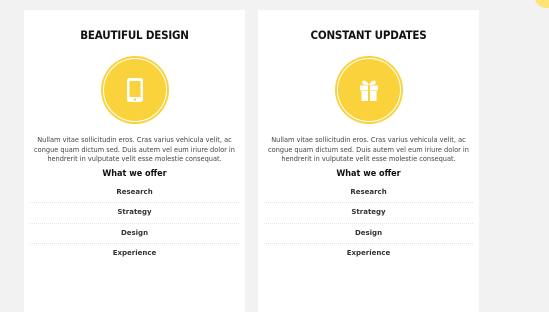  What do you see at coordinates (134, 90) in the screenshot?
I see `tablet-icon` at bounding box center [134, 90].